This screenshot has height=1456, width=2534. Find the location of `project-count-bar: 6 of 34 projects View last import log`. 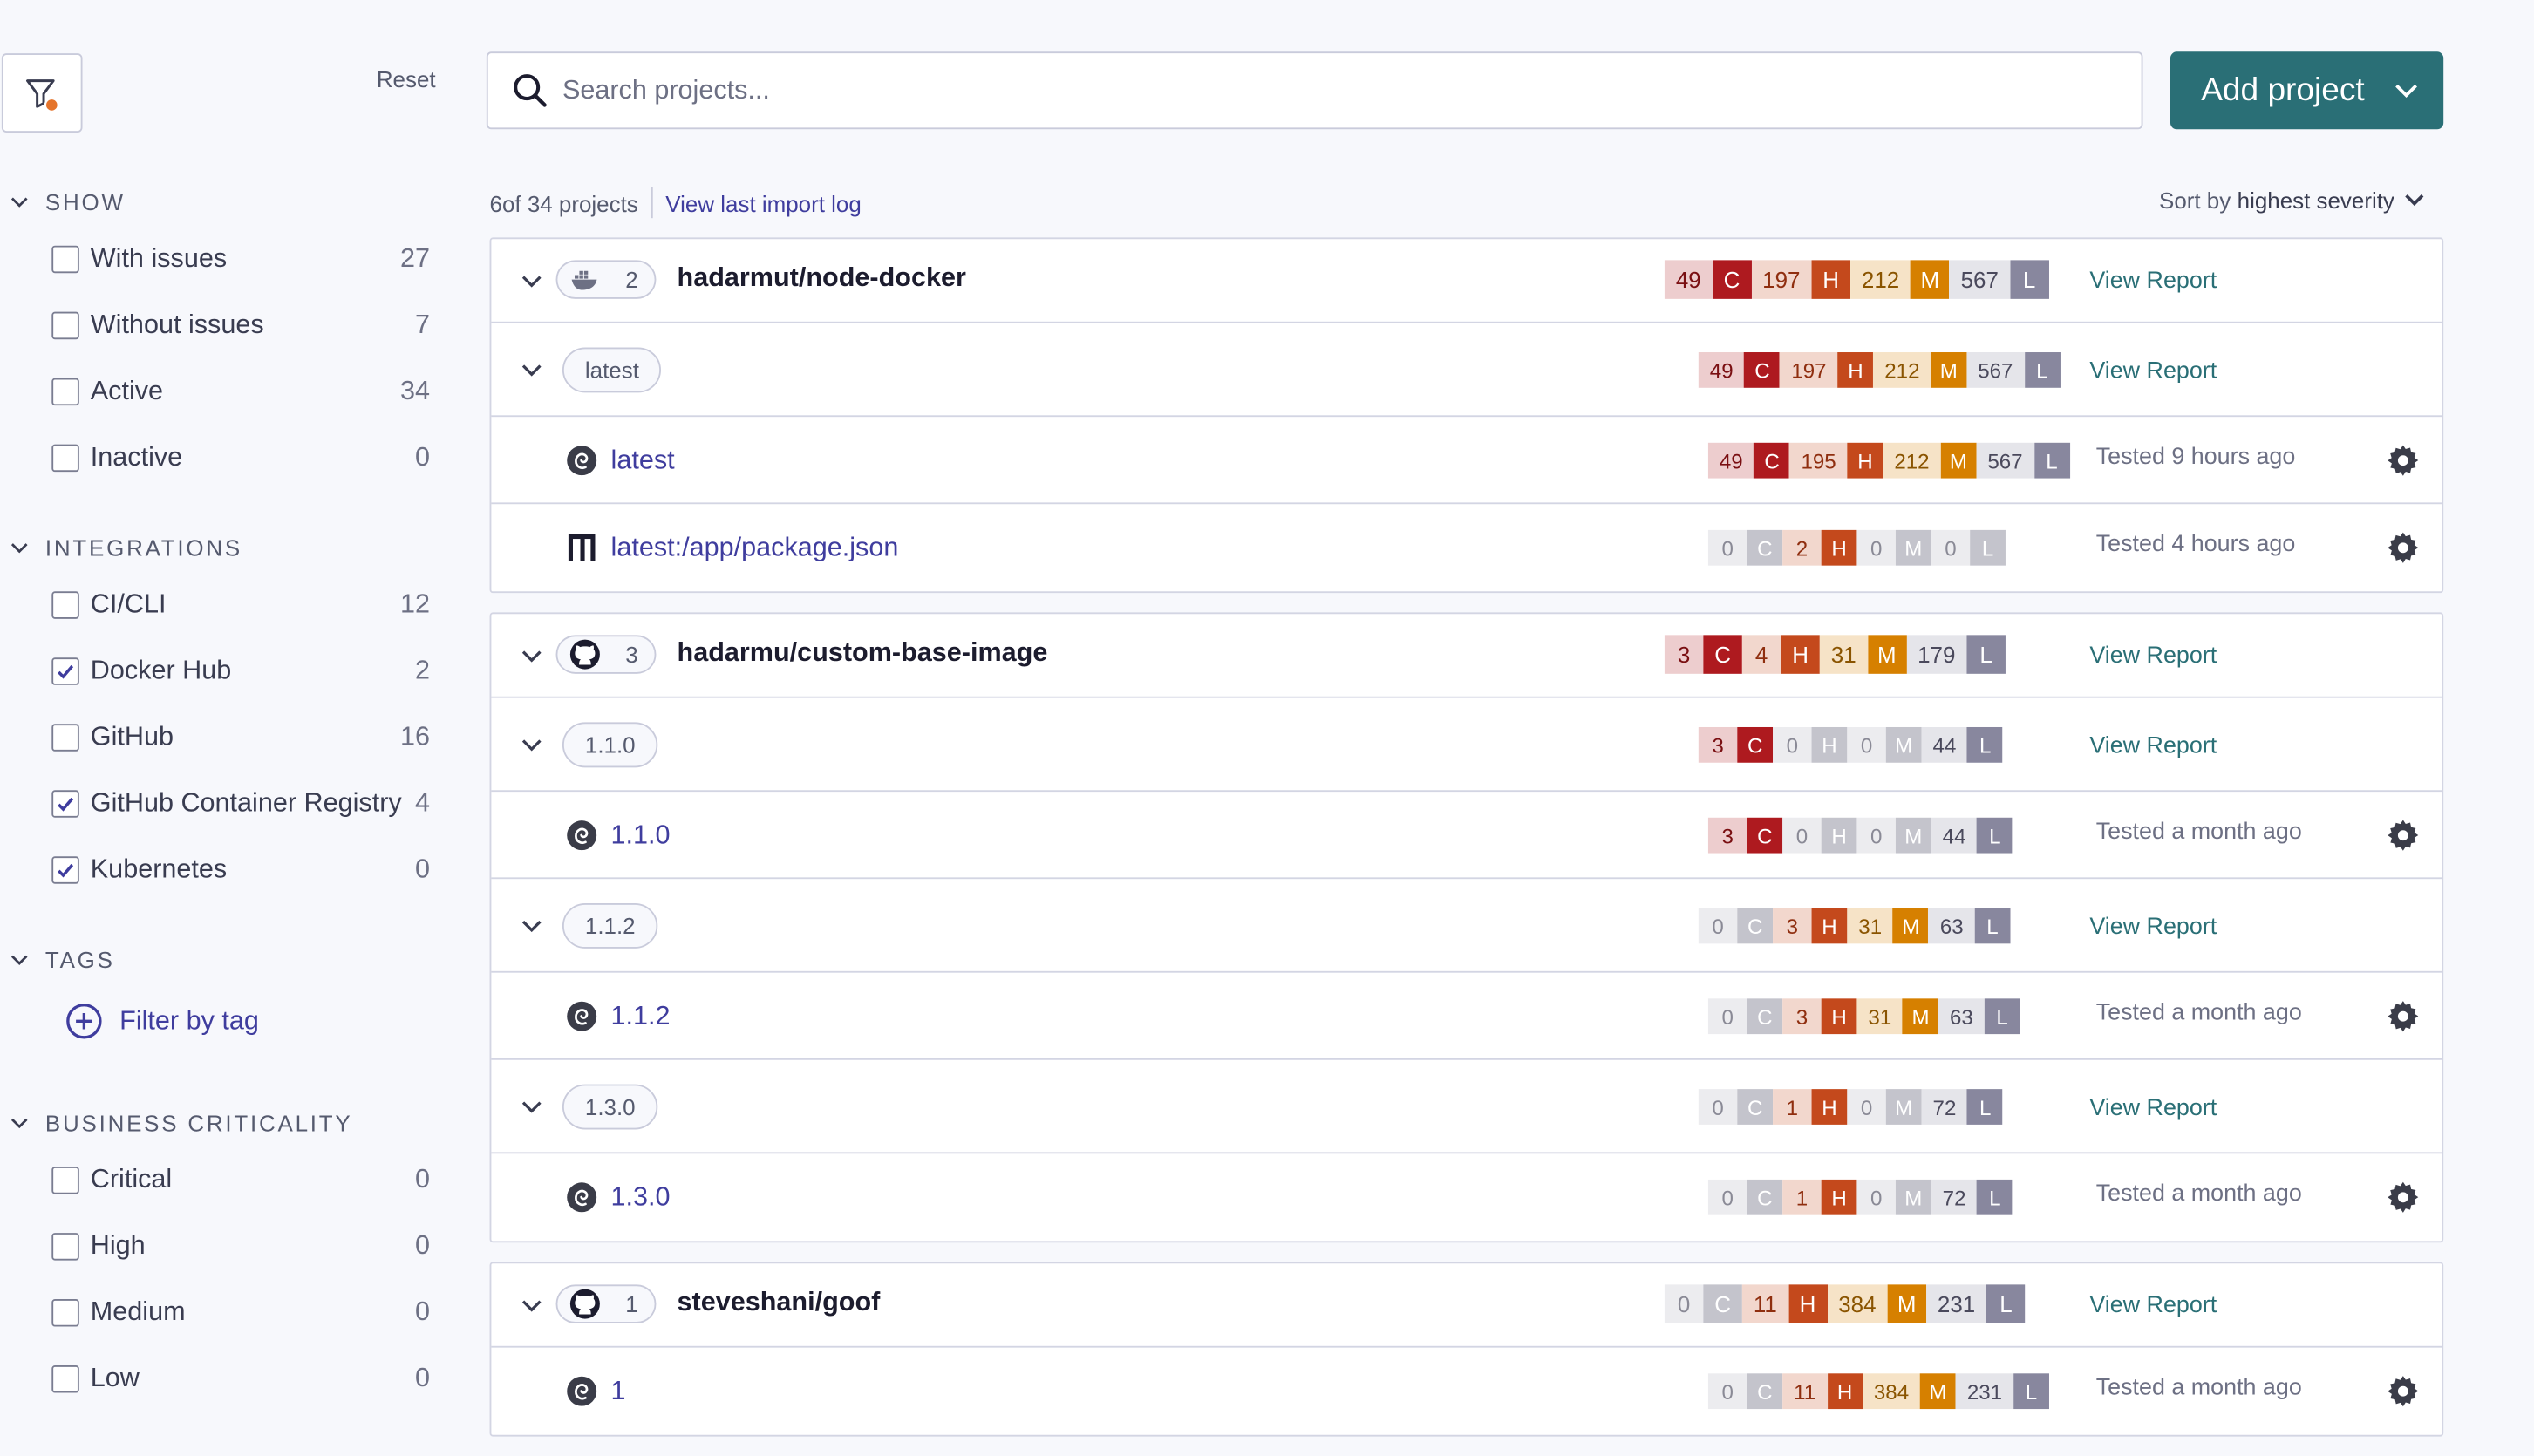

project-count-bar: 6 of 34 projects View last import log is located at coordinates (676, 203).